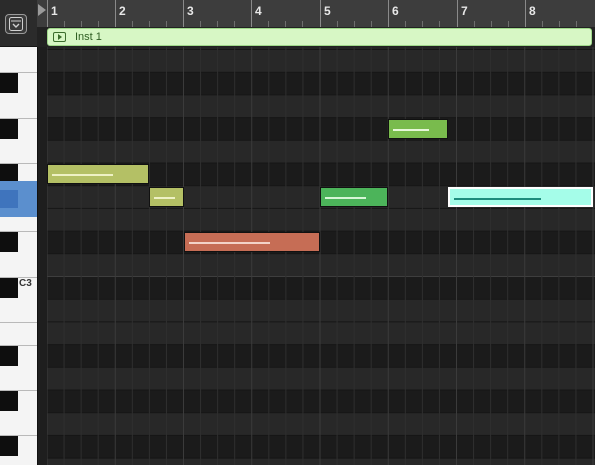 The width and height of the screenshot is (595, 465). I want to click on timeline-ruler: 1 2 3 4 5 6 7 8, so click(316, 14).